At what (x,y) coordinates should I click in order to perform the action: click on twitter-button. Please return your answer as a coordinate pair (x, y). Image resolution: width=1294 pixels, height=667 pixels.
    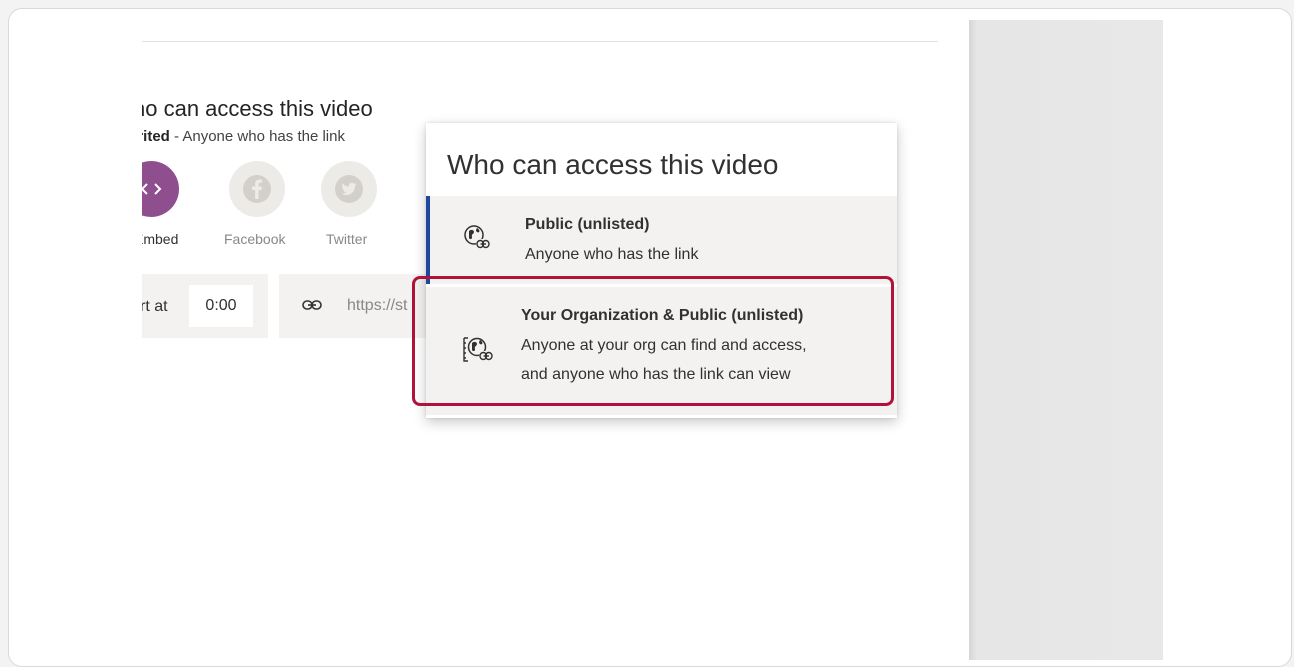
    Looking at the image, I should click on (349, 189).